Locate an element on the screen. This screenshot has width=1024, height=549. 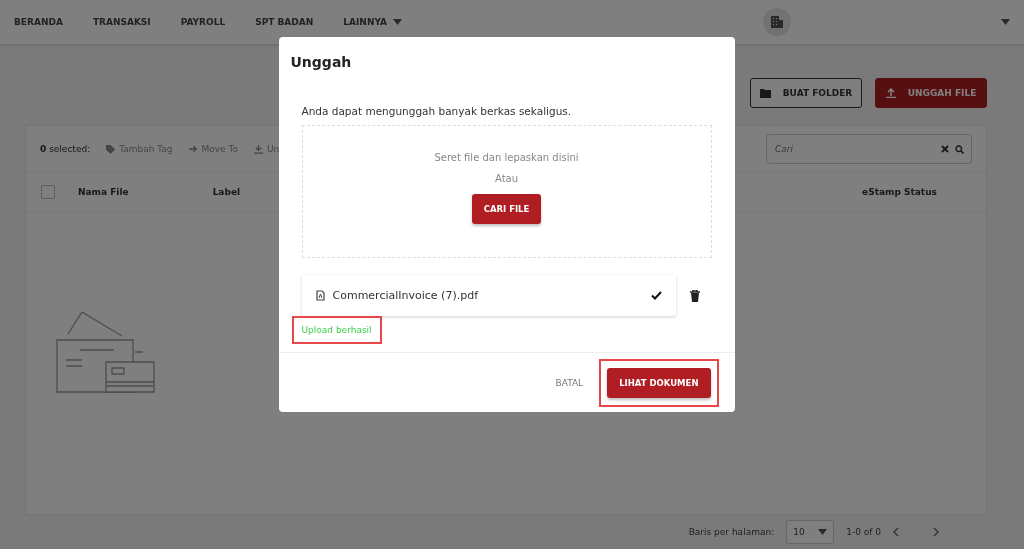
selection-count: 0 selected: is located at coordinates (65, 149).